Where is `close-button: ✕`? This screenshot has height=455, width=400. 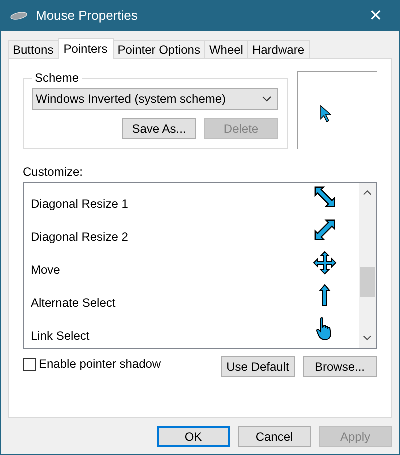
close-button: ✕ is located at coordinates (376, 15).